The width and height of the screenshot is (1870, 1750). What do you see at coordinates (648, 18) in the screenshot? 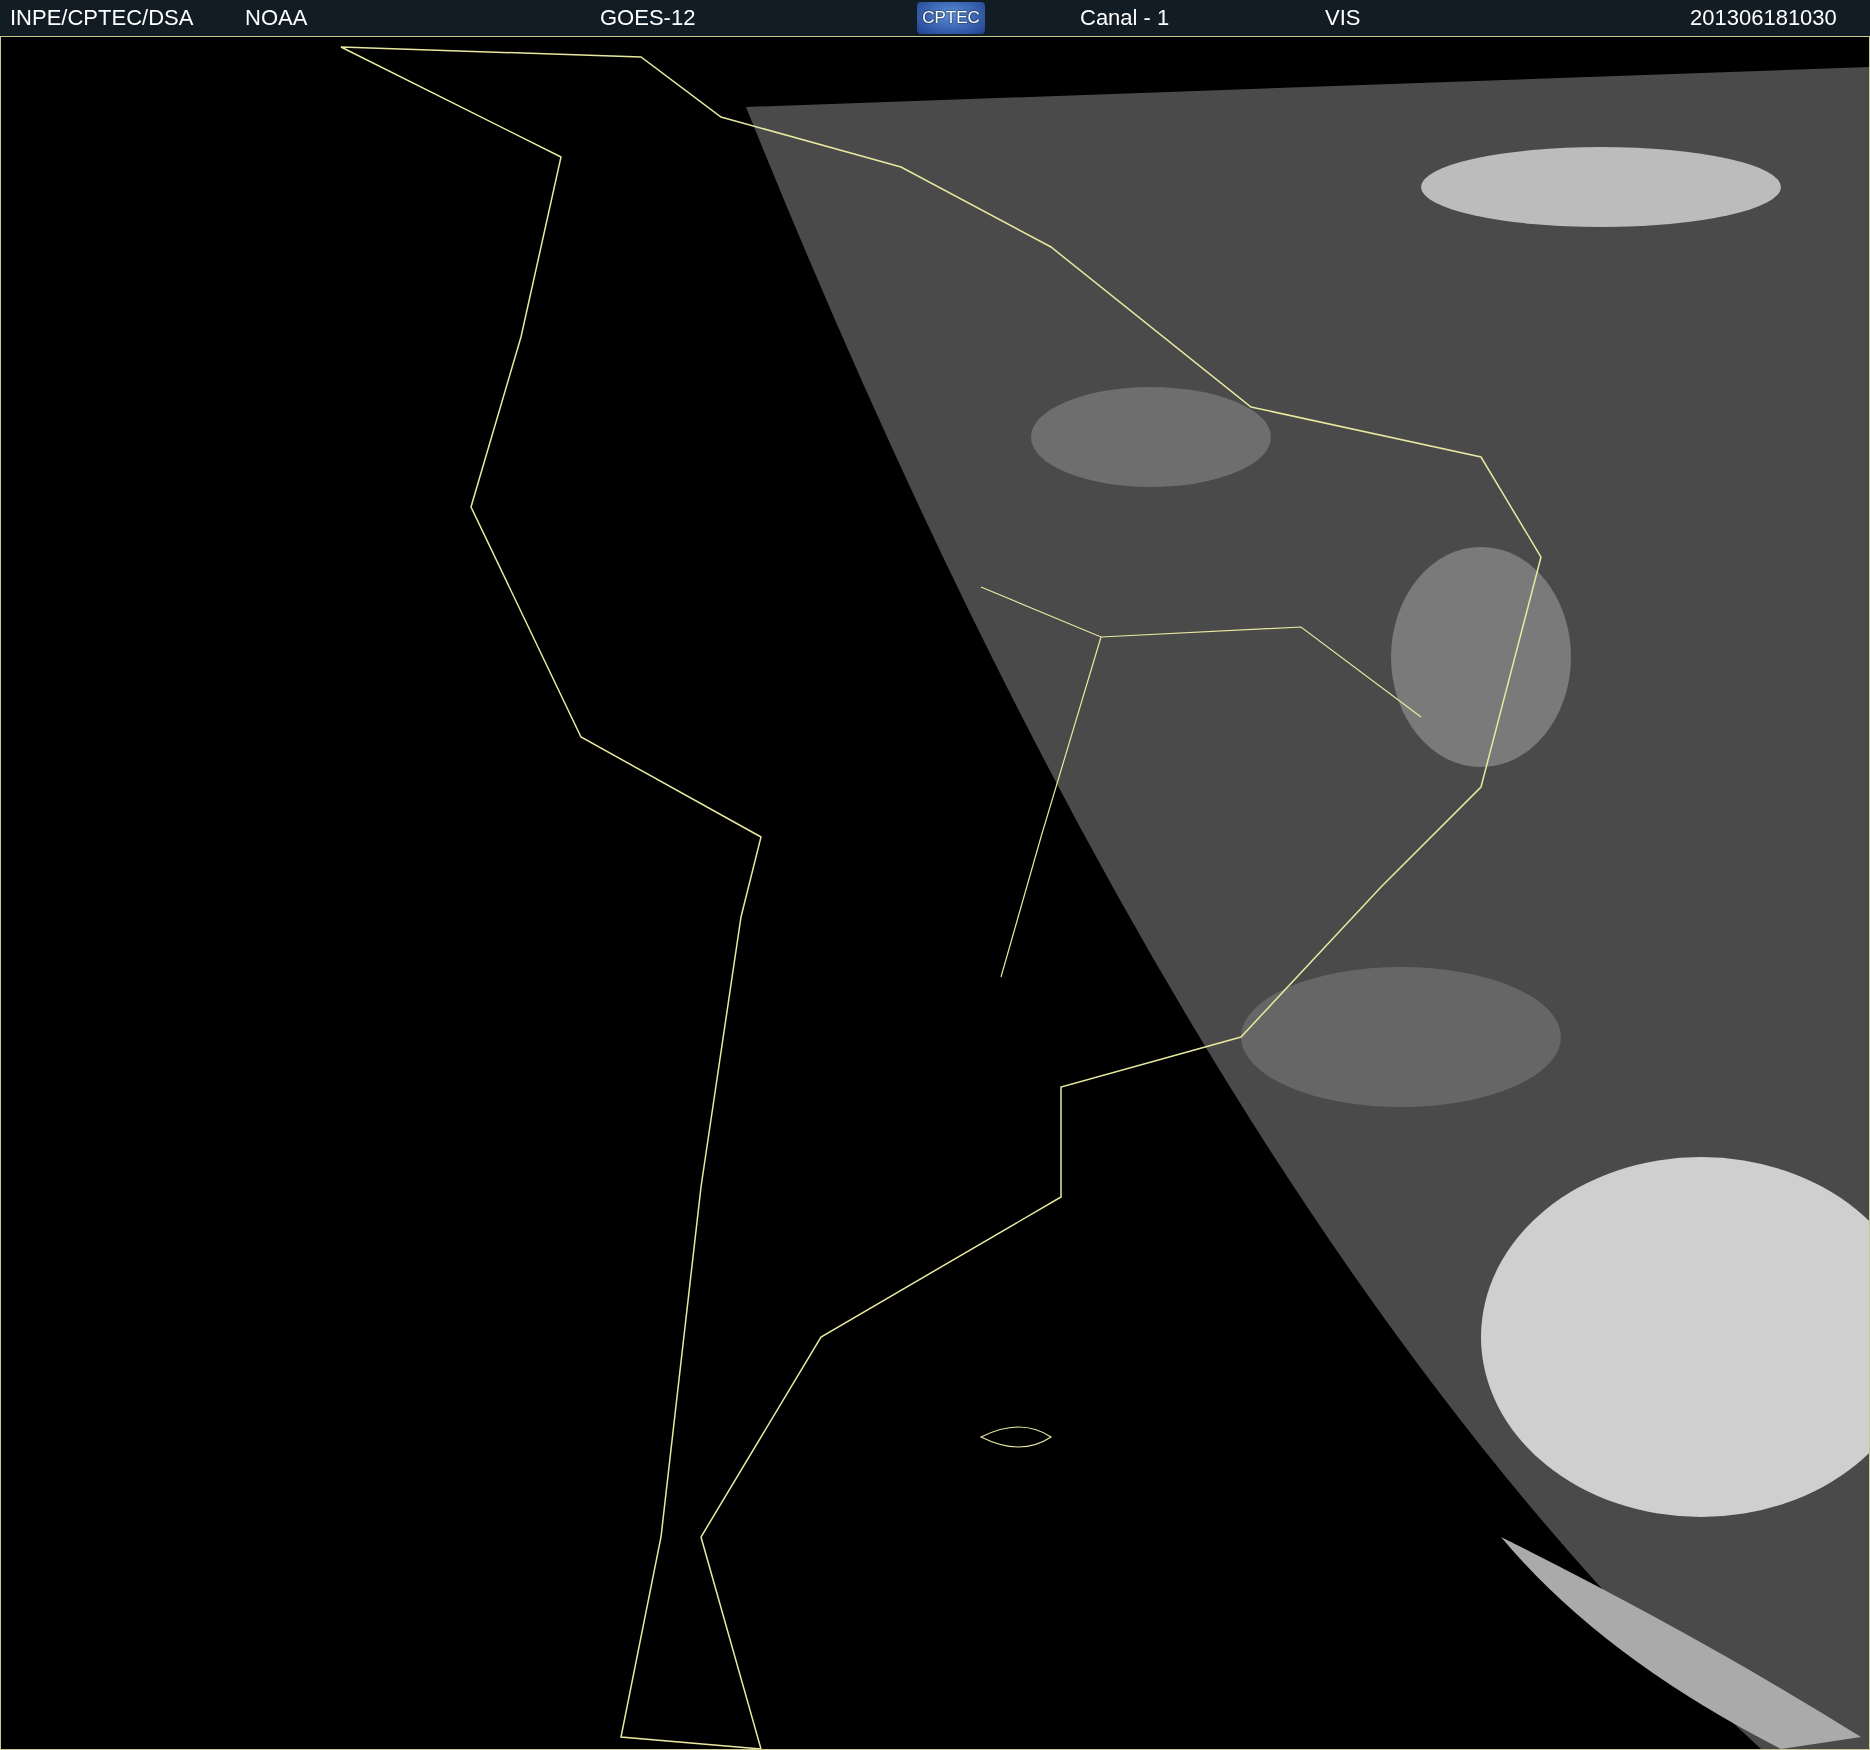
I see `satellite-label: GOES-12` at bounding box center [648, 18].